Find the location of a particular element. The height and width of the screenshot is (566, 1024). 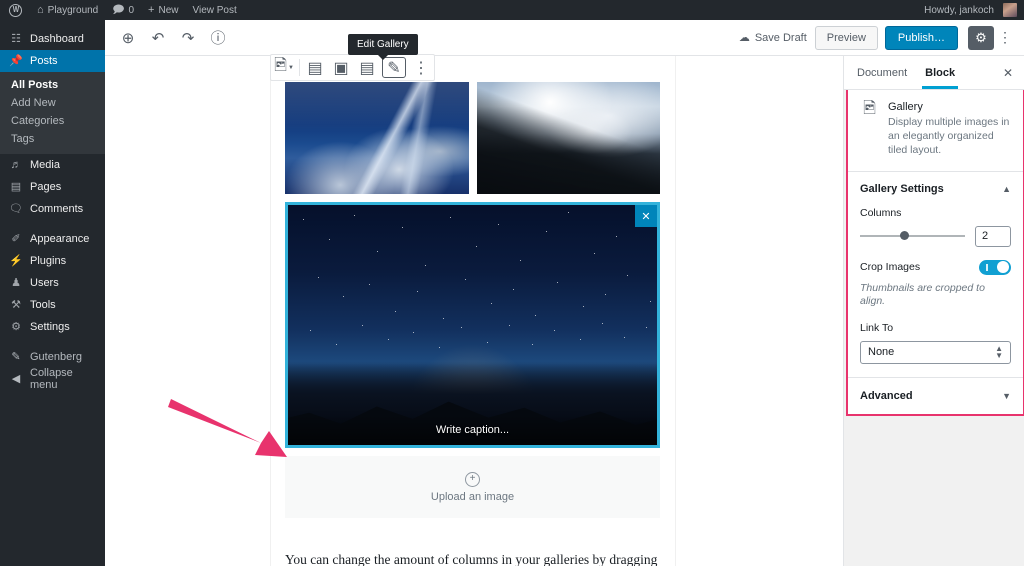

close-inspector-button: ✕ is located at coordinates (1011, 73).